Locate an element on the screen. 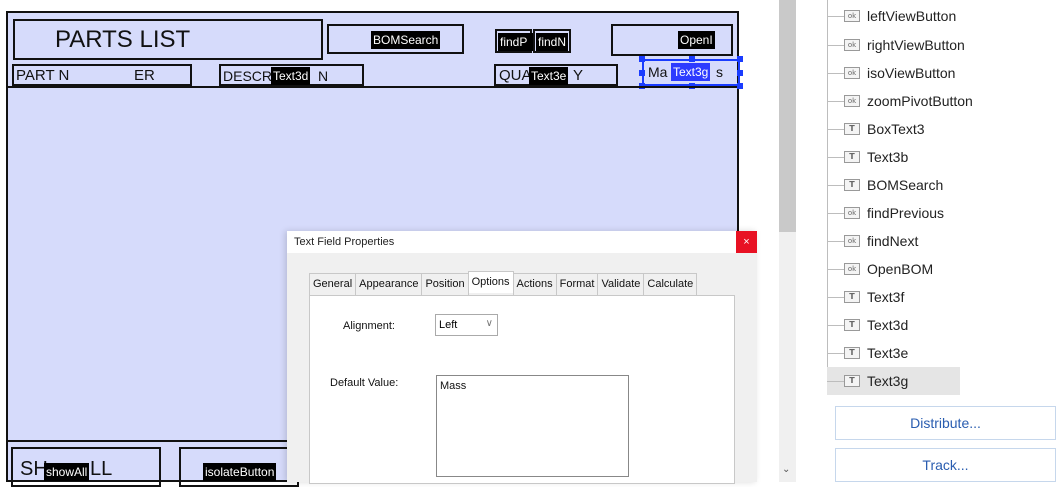 The width and height of the screenshot is (1056, 487). default-value-input: Mass is located at coordinates (532, 426).